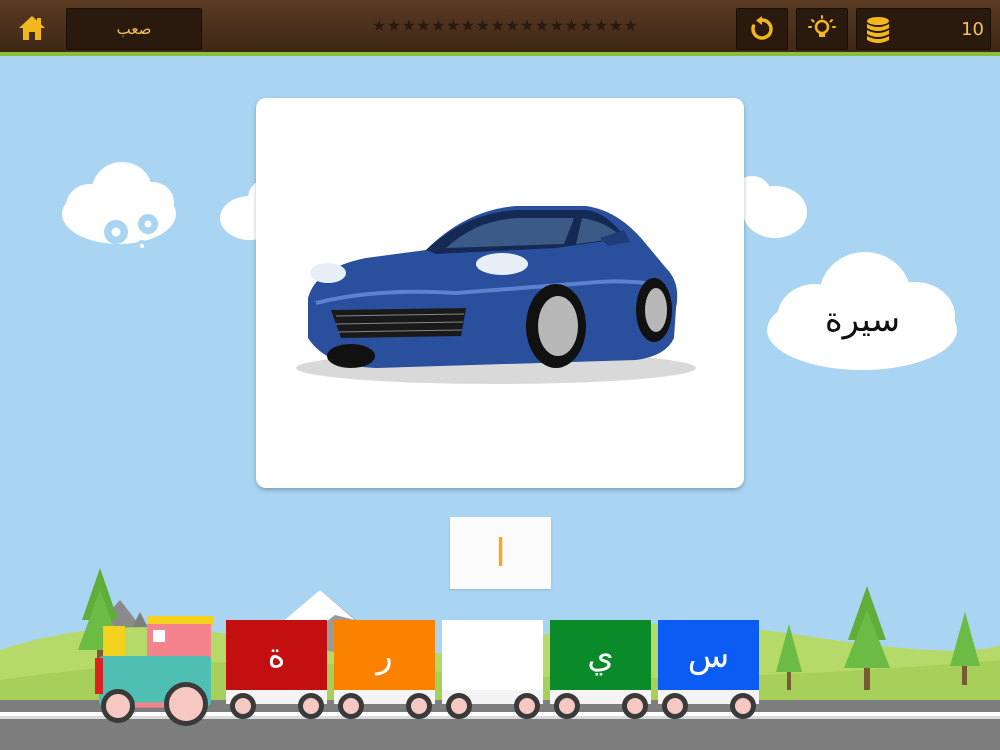 This screenshot has width=1000, height=750. Describe the element at coordinates (500, 553) in the screenshot. I see `draggable-letter-tile: ا` at that location.